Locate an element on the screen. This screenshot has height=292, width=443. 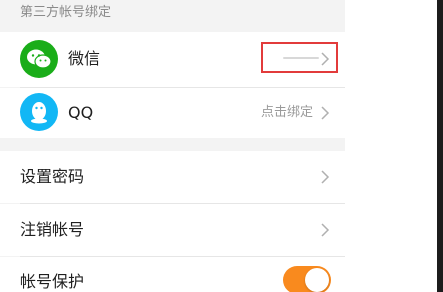
wechat-label: 微信 is located at coordinates (84, 58).